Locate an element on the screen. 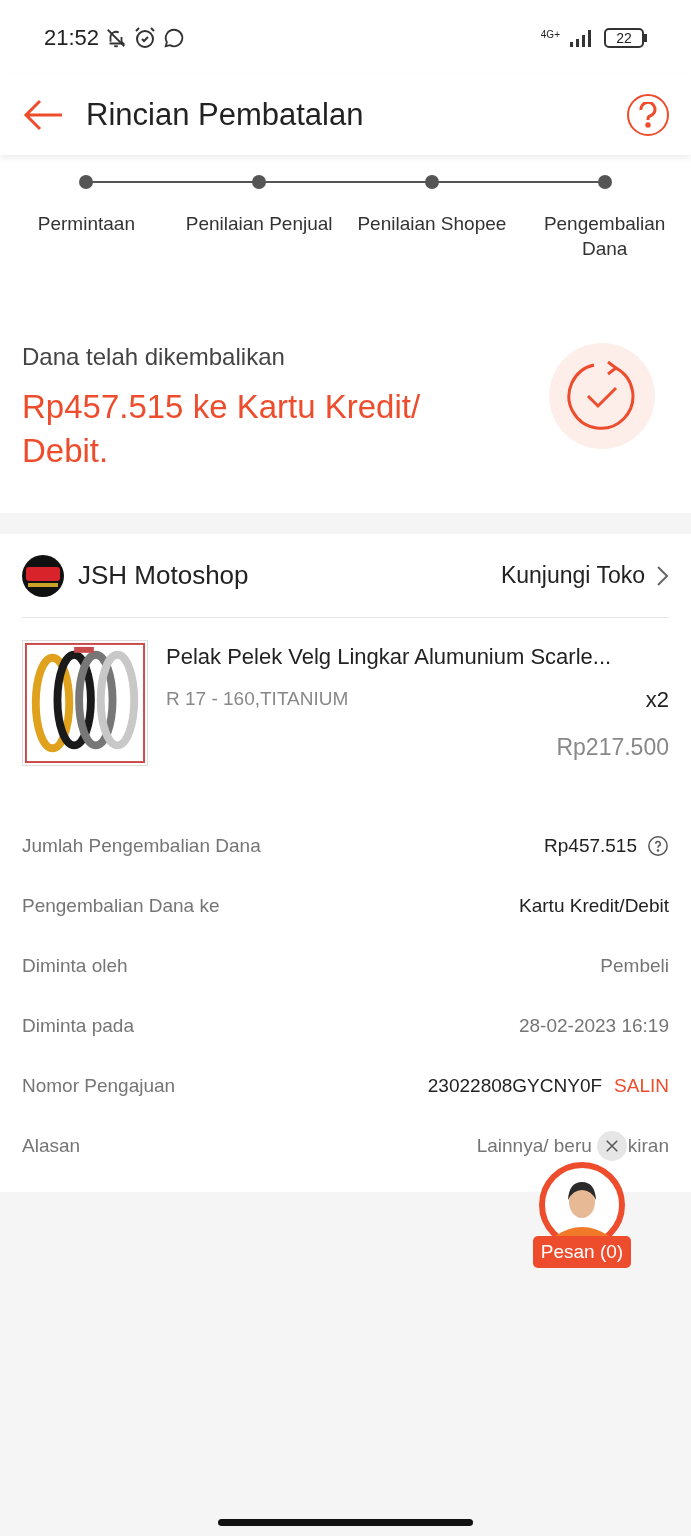 The image size is (691, 1536). detail-value: kiran is located at coordinates (648, 1145).